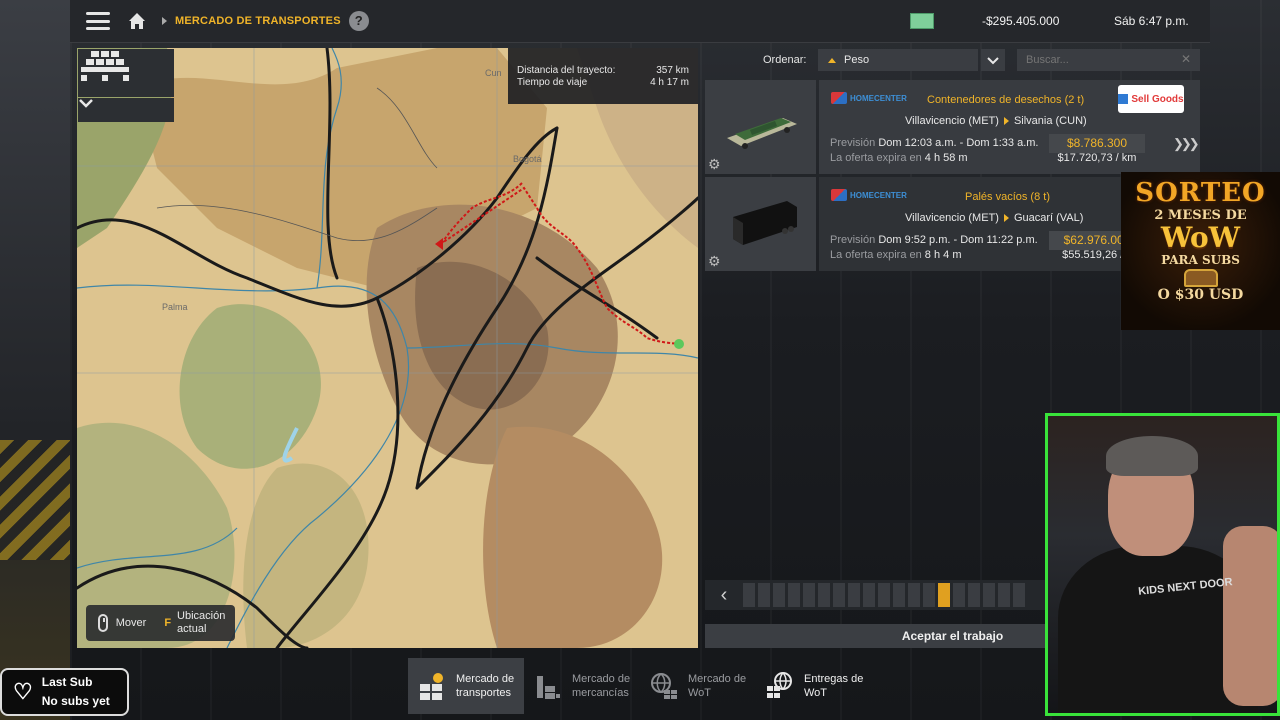 The height and width of the screenshot is (720, 1280). Describe the element at coordinates (1108, 60) in the screenshot. I see `search-input` at that location.